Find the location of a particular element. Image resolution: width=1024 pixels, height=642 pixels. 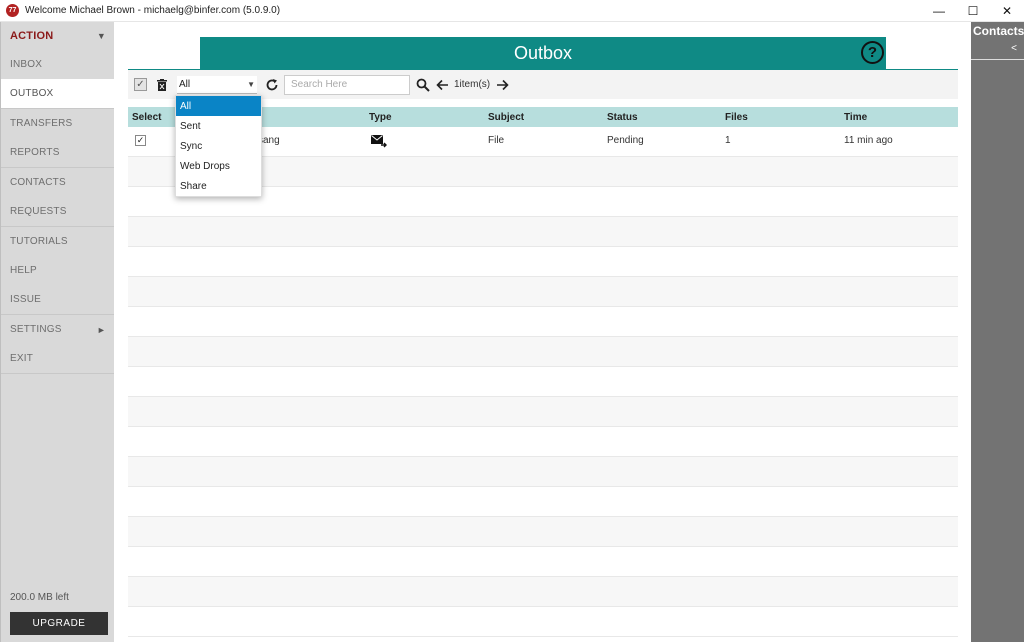

sidebar-item-transfers: TRANSFERS is located at coordinates (57, 123).